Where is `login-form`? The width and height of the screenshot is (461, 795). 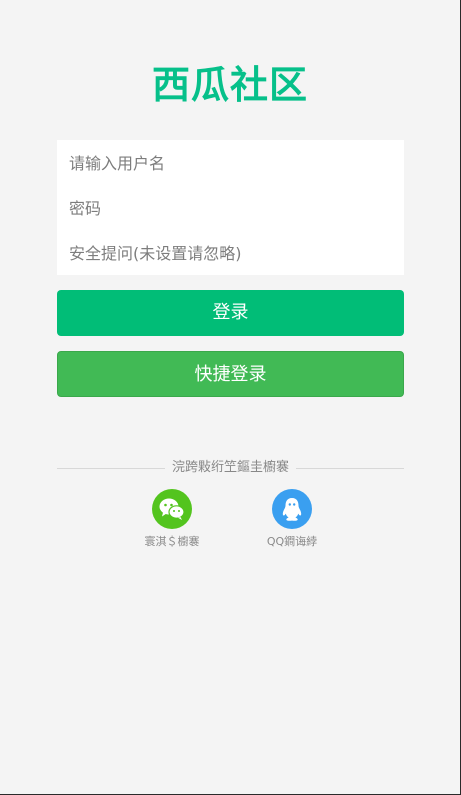 login-form is located at coordinates (230, 207).